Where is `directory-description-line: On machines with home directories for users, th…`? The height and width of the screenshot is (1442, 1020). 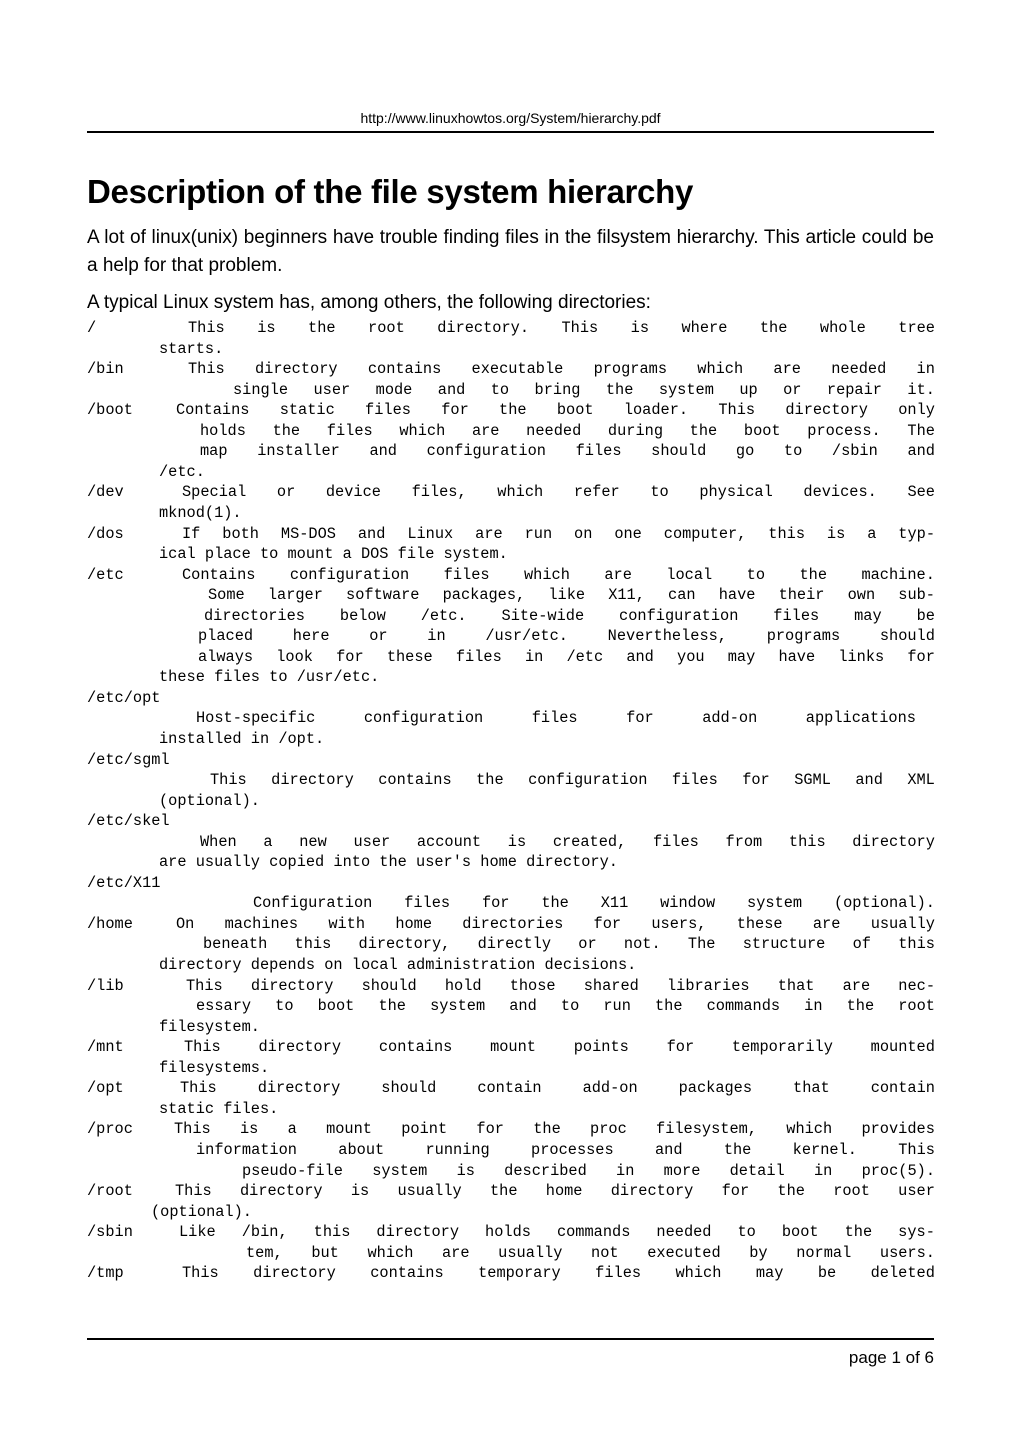
directory-description-line: On machines with home directories for users, th… is located at coordinates (555, 924).